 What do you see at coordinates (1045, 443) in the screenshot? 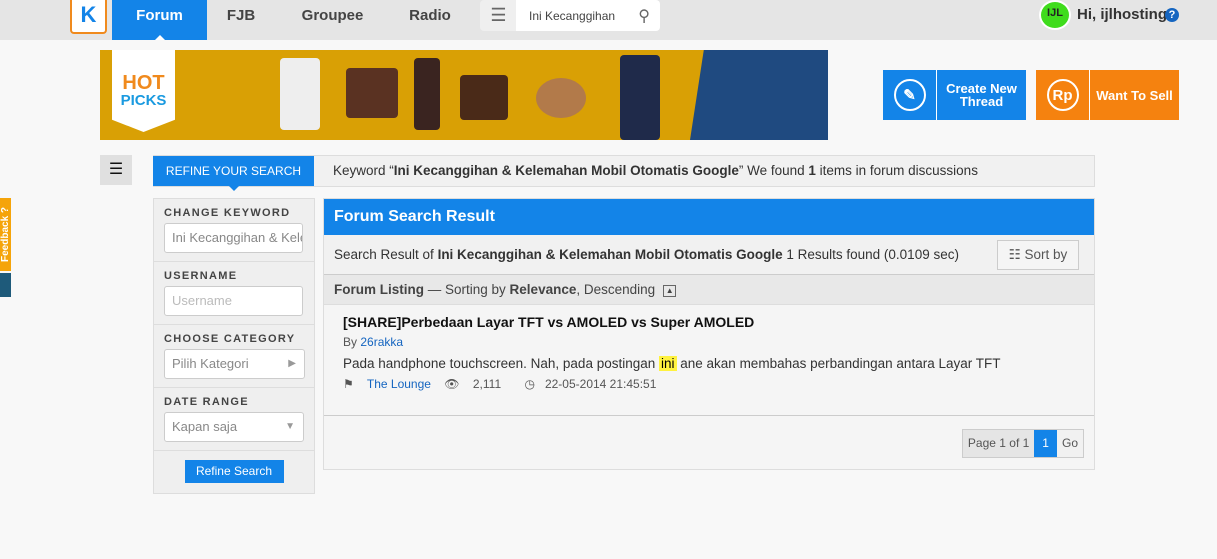
I see `page-1-button: 1` at bounding box center [1045, 443].